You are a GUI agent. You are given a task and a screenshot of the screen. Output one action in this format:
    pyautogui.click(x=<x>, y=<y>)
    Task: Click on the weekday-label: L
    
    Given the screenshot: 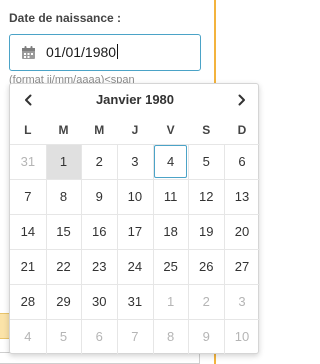 What is the action you would take?
    pyautogui.click(x=28, y=130)
    